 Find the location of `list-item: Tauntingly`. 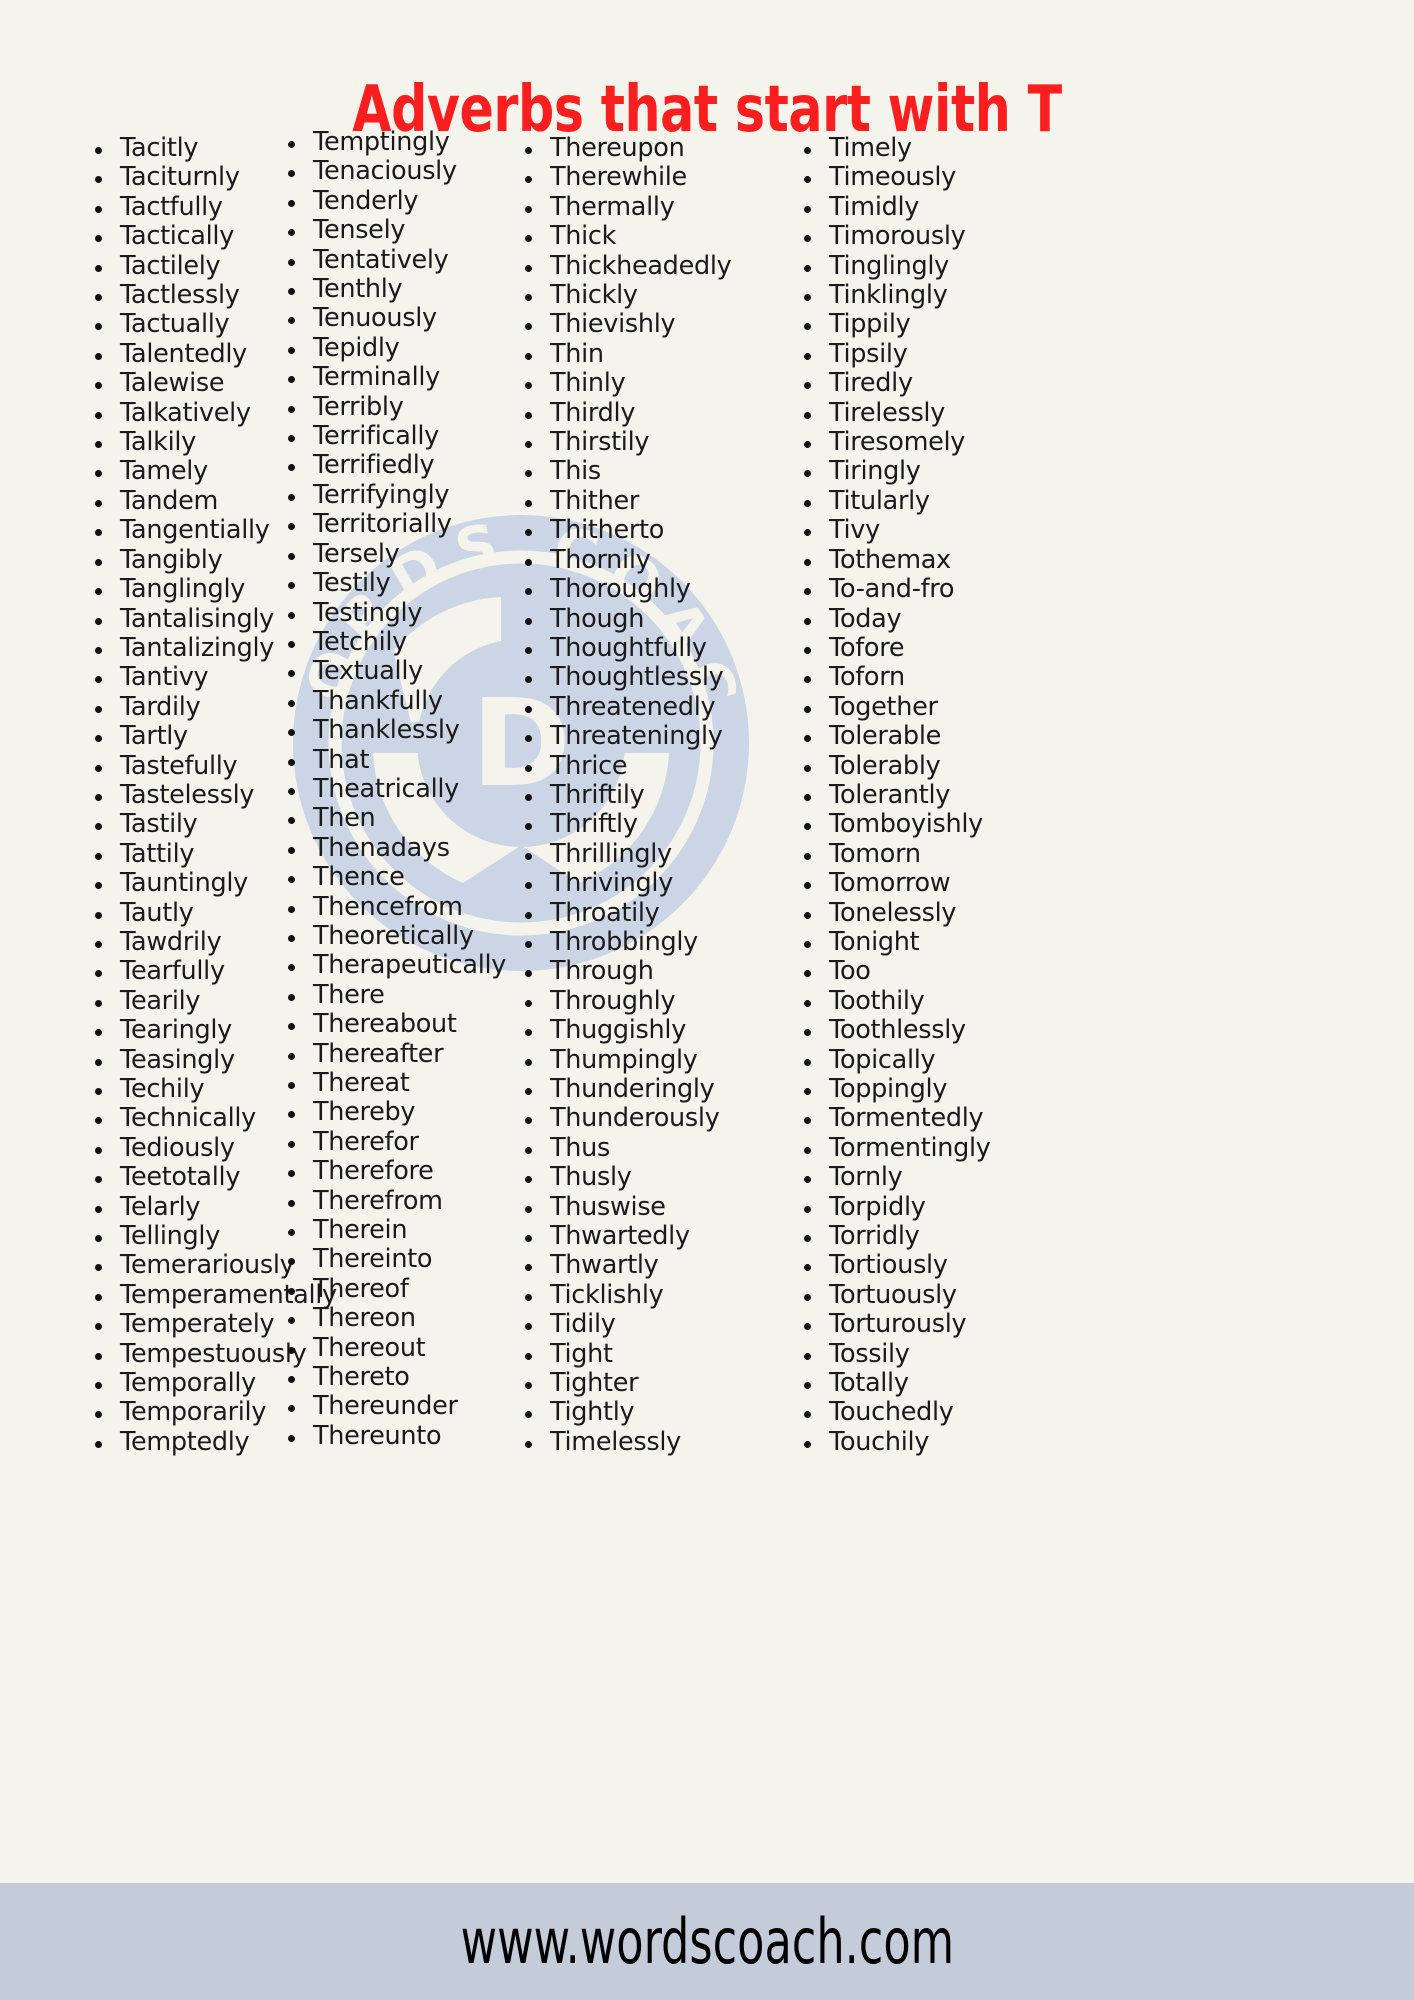

list-item: Tauntingly is located at coordinates (171, 883).